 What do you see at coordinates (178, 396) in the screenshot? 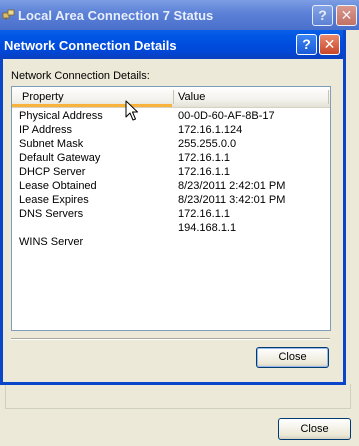
I see `status-groupbox` at bounding box center [178, 396].